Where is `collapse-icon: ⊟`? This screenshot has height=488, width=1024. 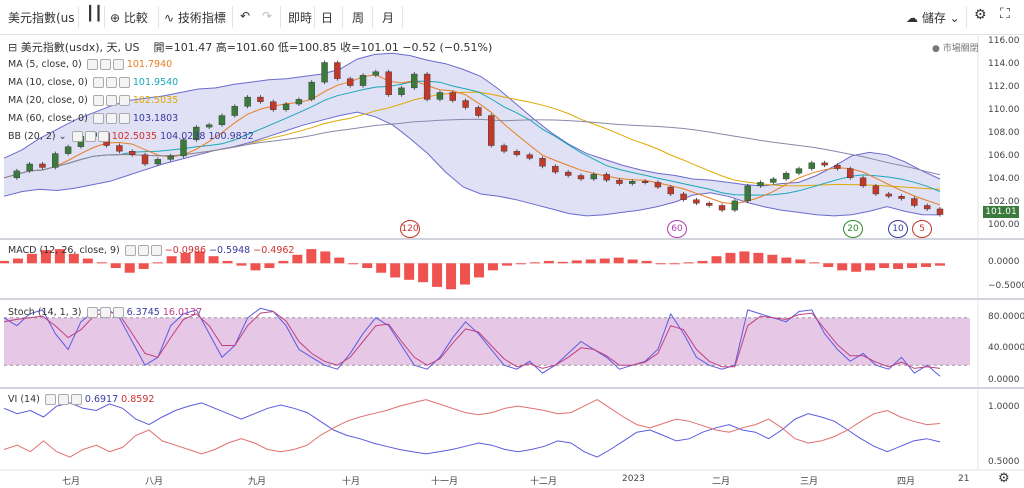
collapse-icon: ⊟ is located at coordinates (12, 47).